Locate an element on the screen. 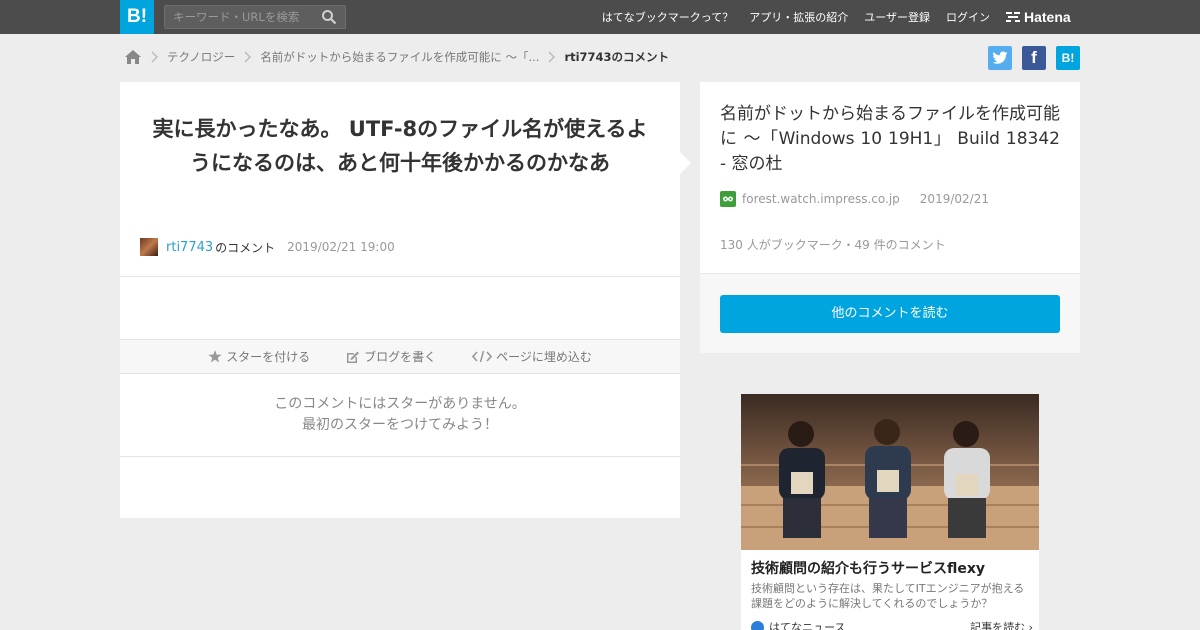 This screenshot has height=630, width=1200. search-icon is located at coordinates (329, 17).